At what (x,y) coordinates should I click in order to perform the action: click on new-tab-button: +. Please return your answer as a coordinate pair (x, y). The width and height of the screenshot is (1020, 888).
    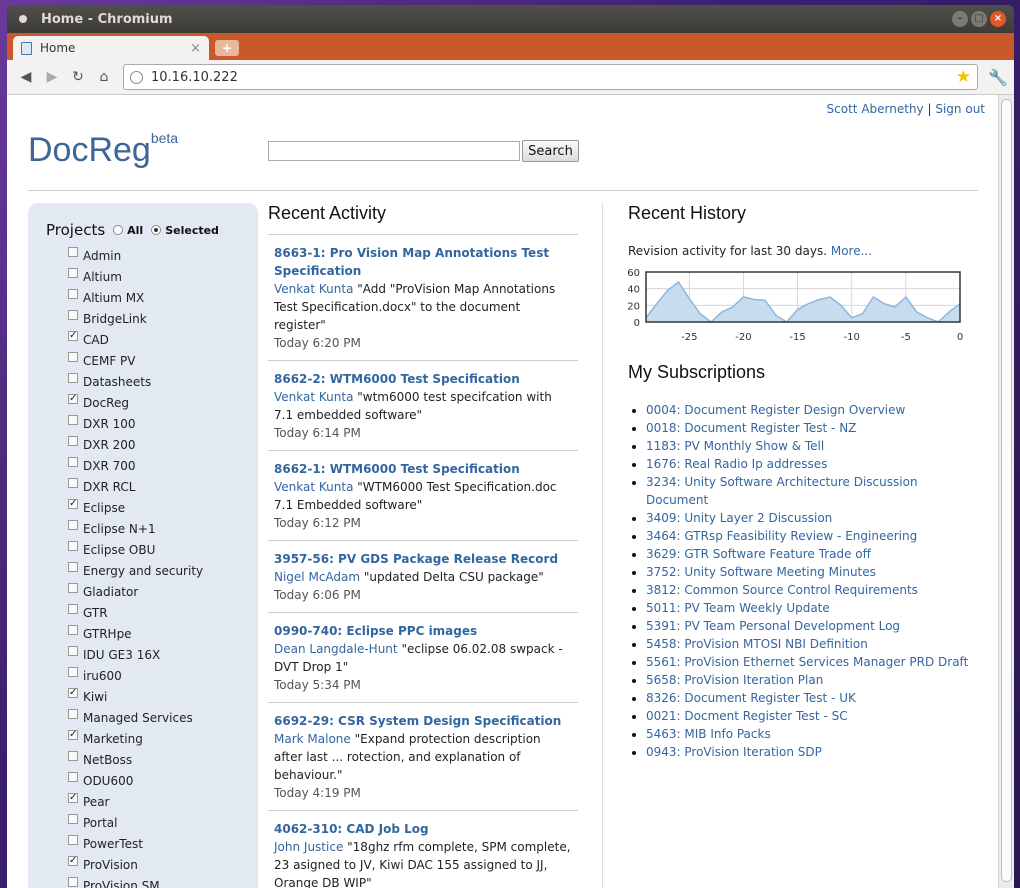
    Looking at the image, I should click on (227, 48).